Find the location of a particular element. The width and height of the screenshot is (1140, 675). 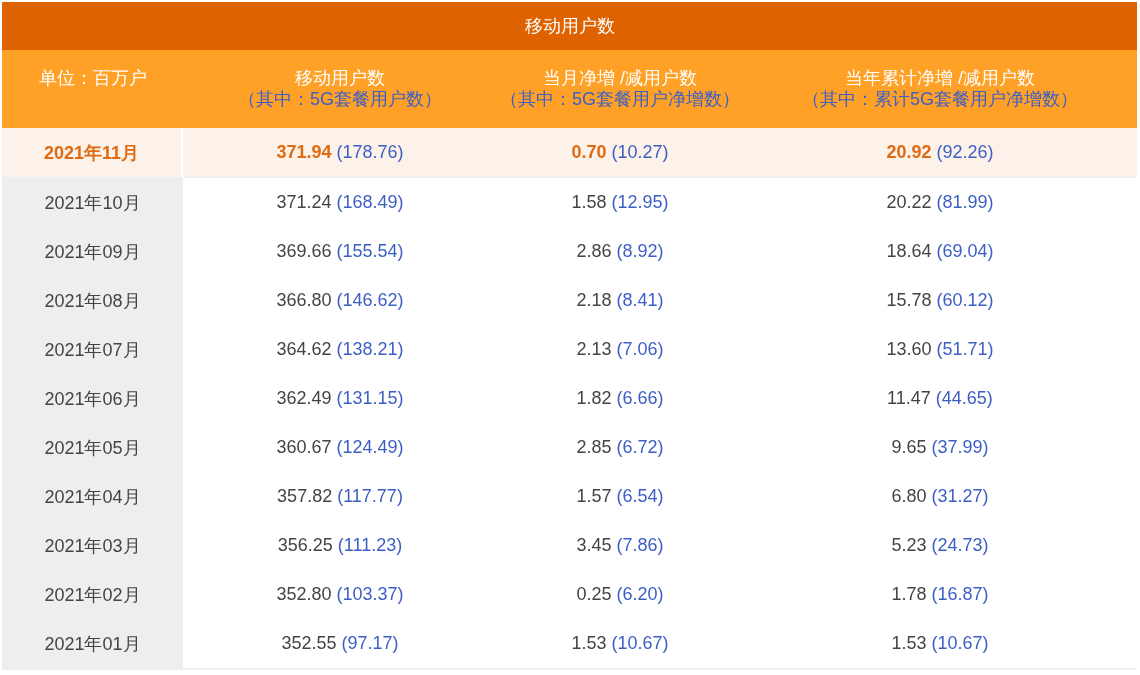

cell-5g-value: (24.73) is located at coordinates (960, 545).